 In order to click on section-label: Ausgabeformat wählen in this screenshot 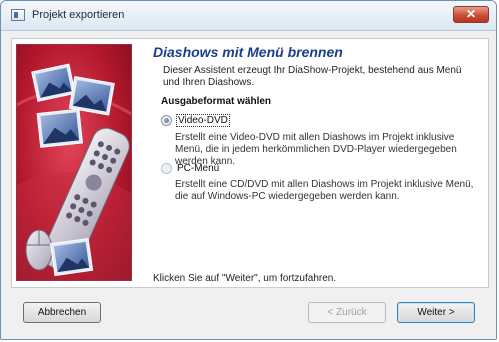, I will do `click(216, 101)`.